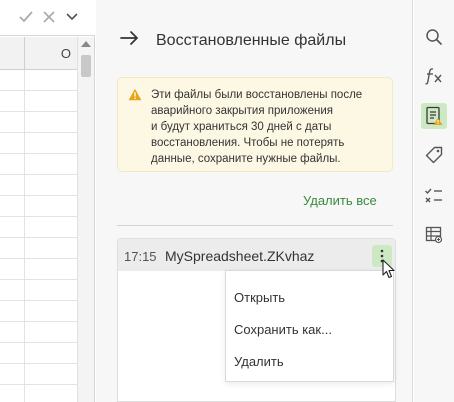 Image resolution: width=454 pixels, height=402 pixels. Describe the element at coordinates (255, 225) in the screenshot. I see `divider` at that location.